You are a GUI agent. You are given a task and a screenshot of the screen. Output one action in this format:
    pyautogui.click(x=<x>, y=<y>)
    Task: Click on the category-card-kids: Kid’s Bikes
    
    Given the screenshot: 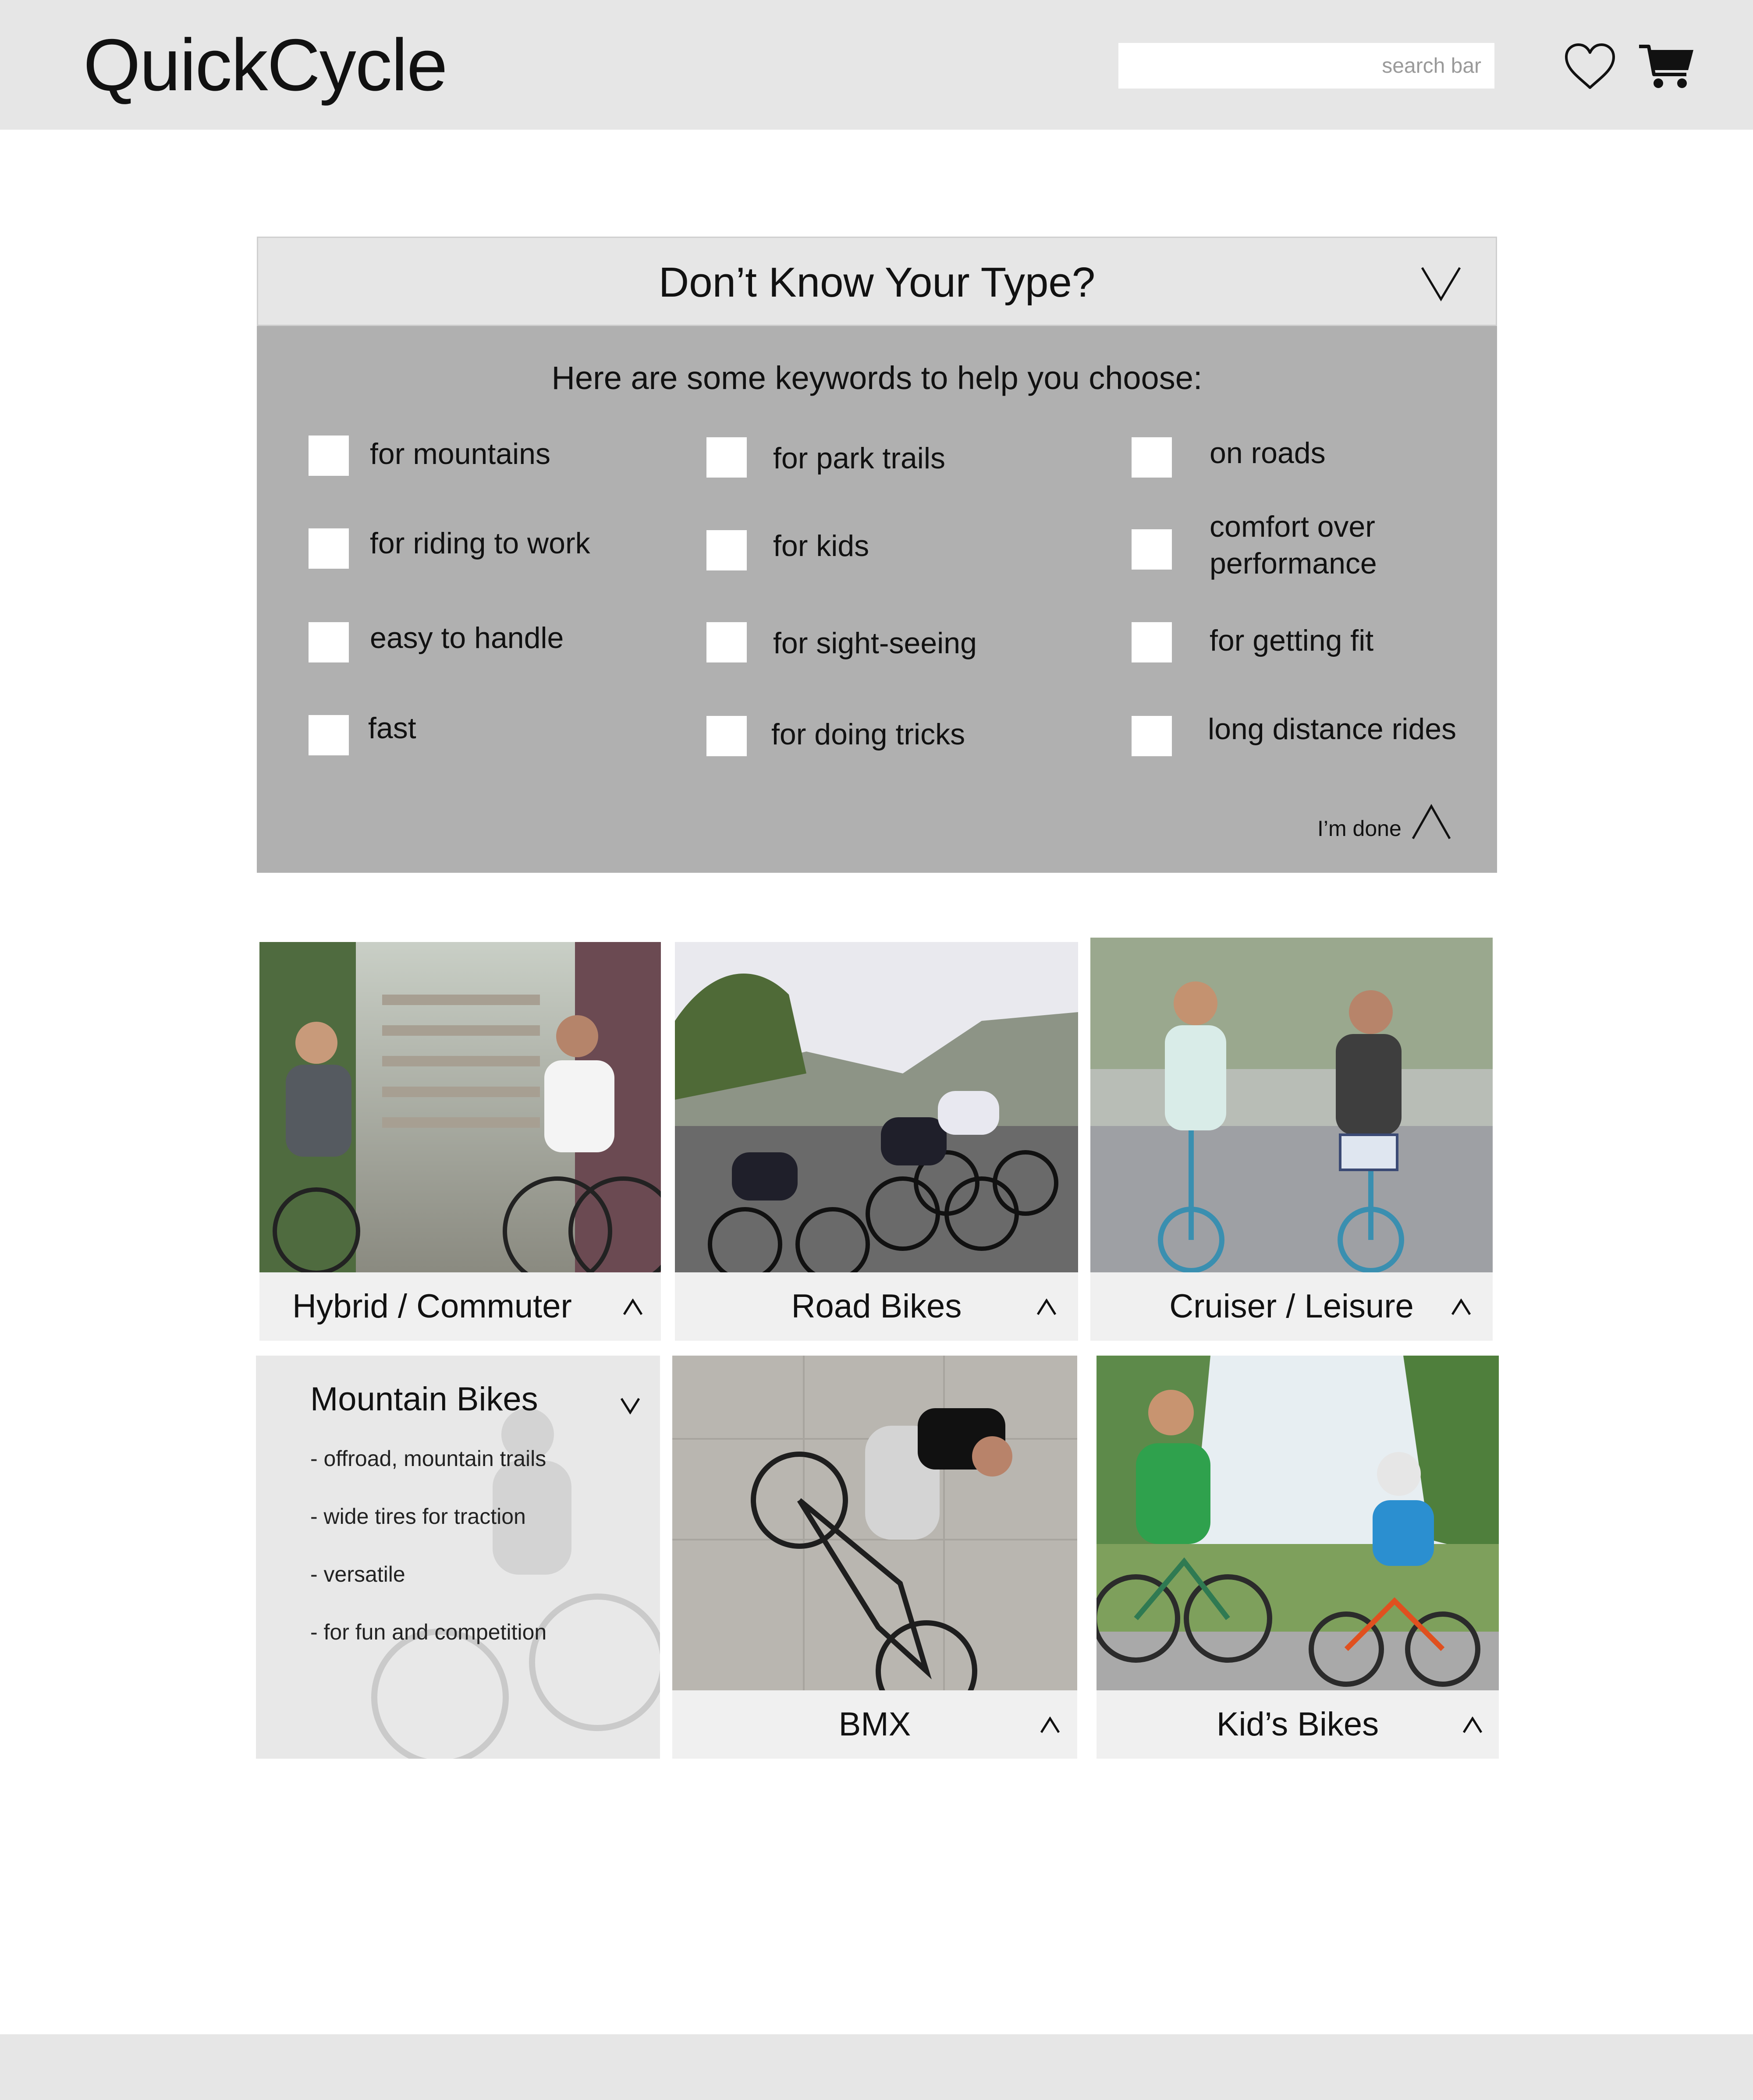 What is the action you would take?
    pyautogui.click(x=1298, y=1557)
    